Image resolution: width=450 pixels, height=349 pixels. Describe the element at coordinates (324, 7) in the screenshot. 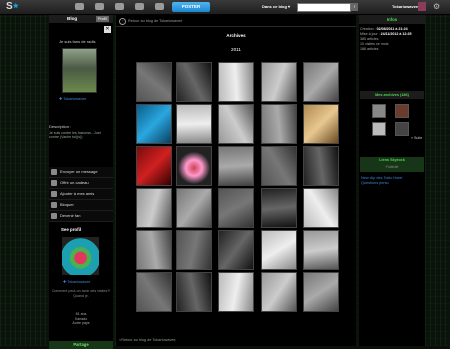

I see `search-input` at that location.